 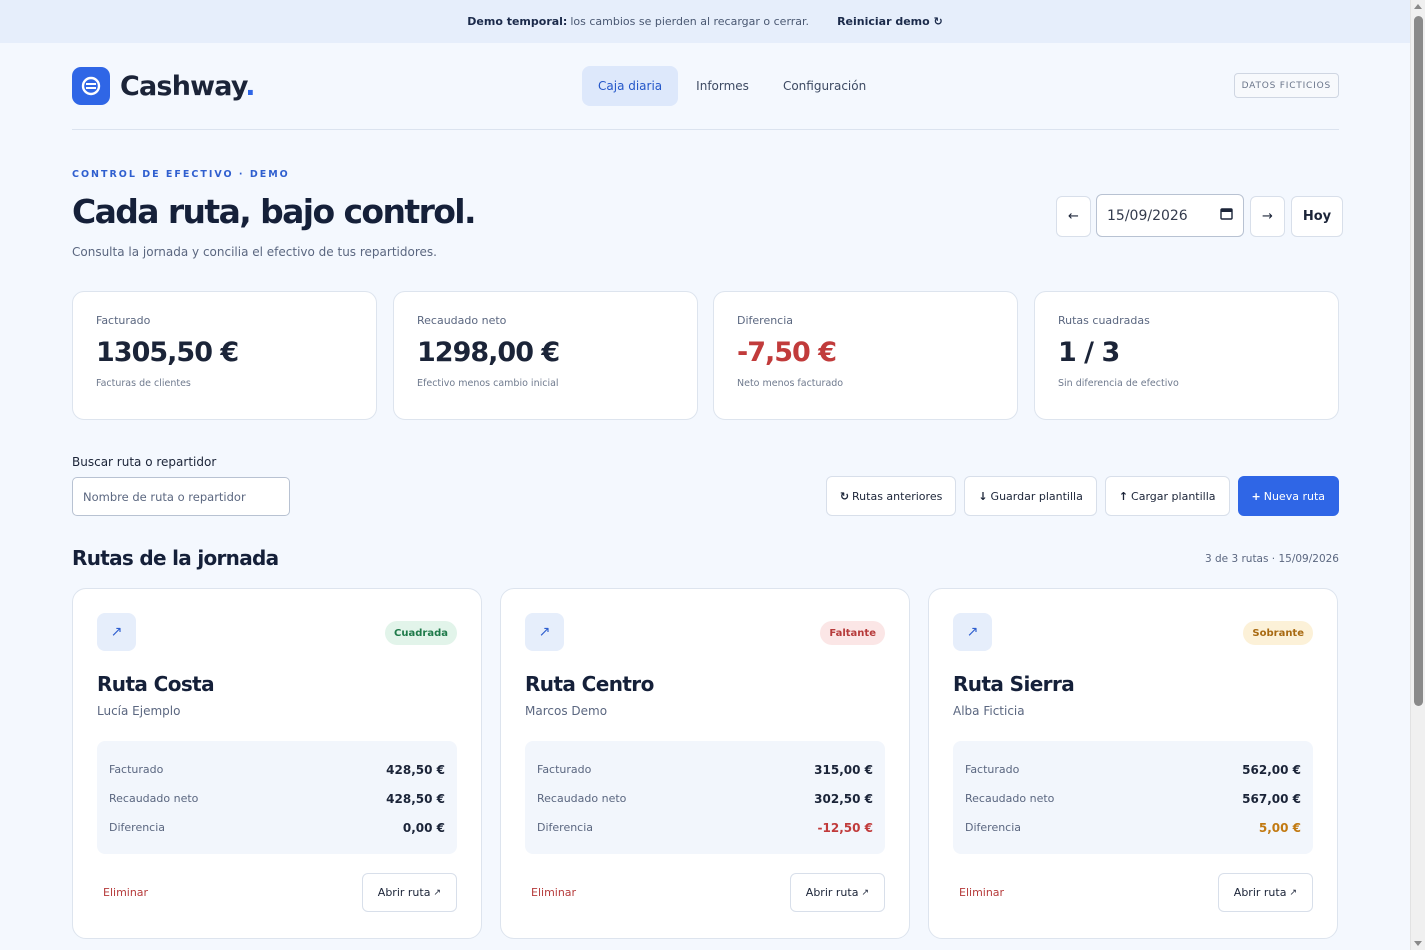 I want to click on page-title: Cada ruta, bajo control., so click(x=274, y=211).